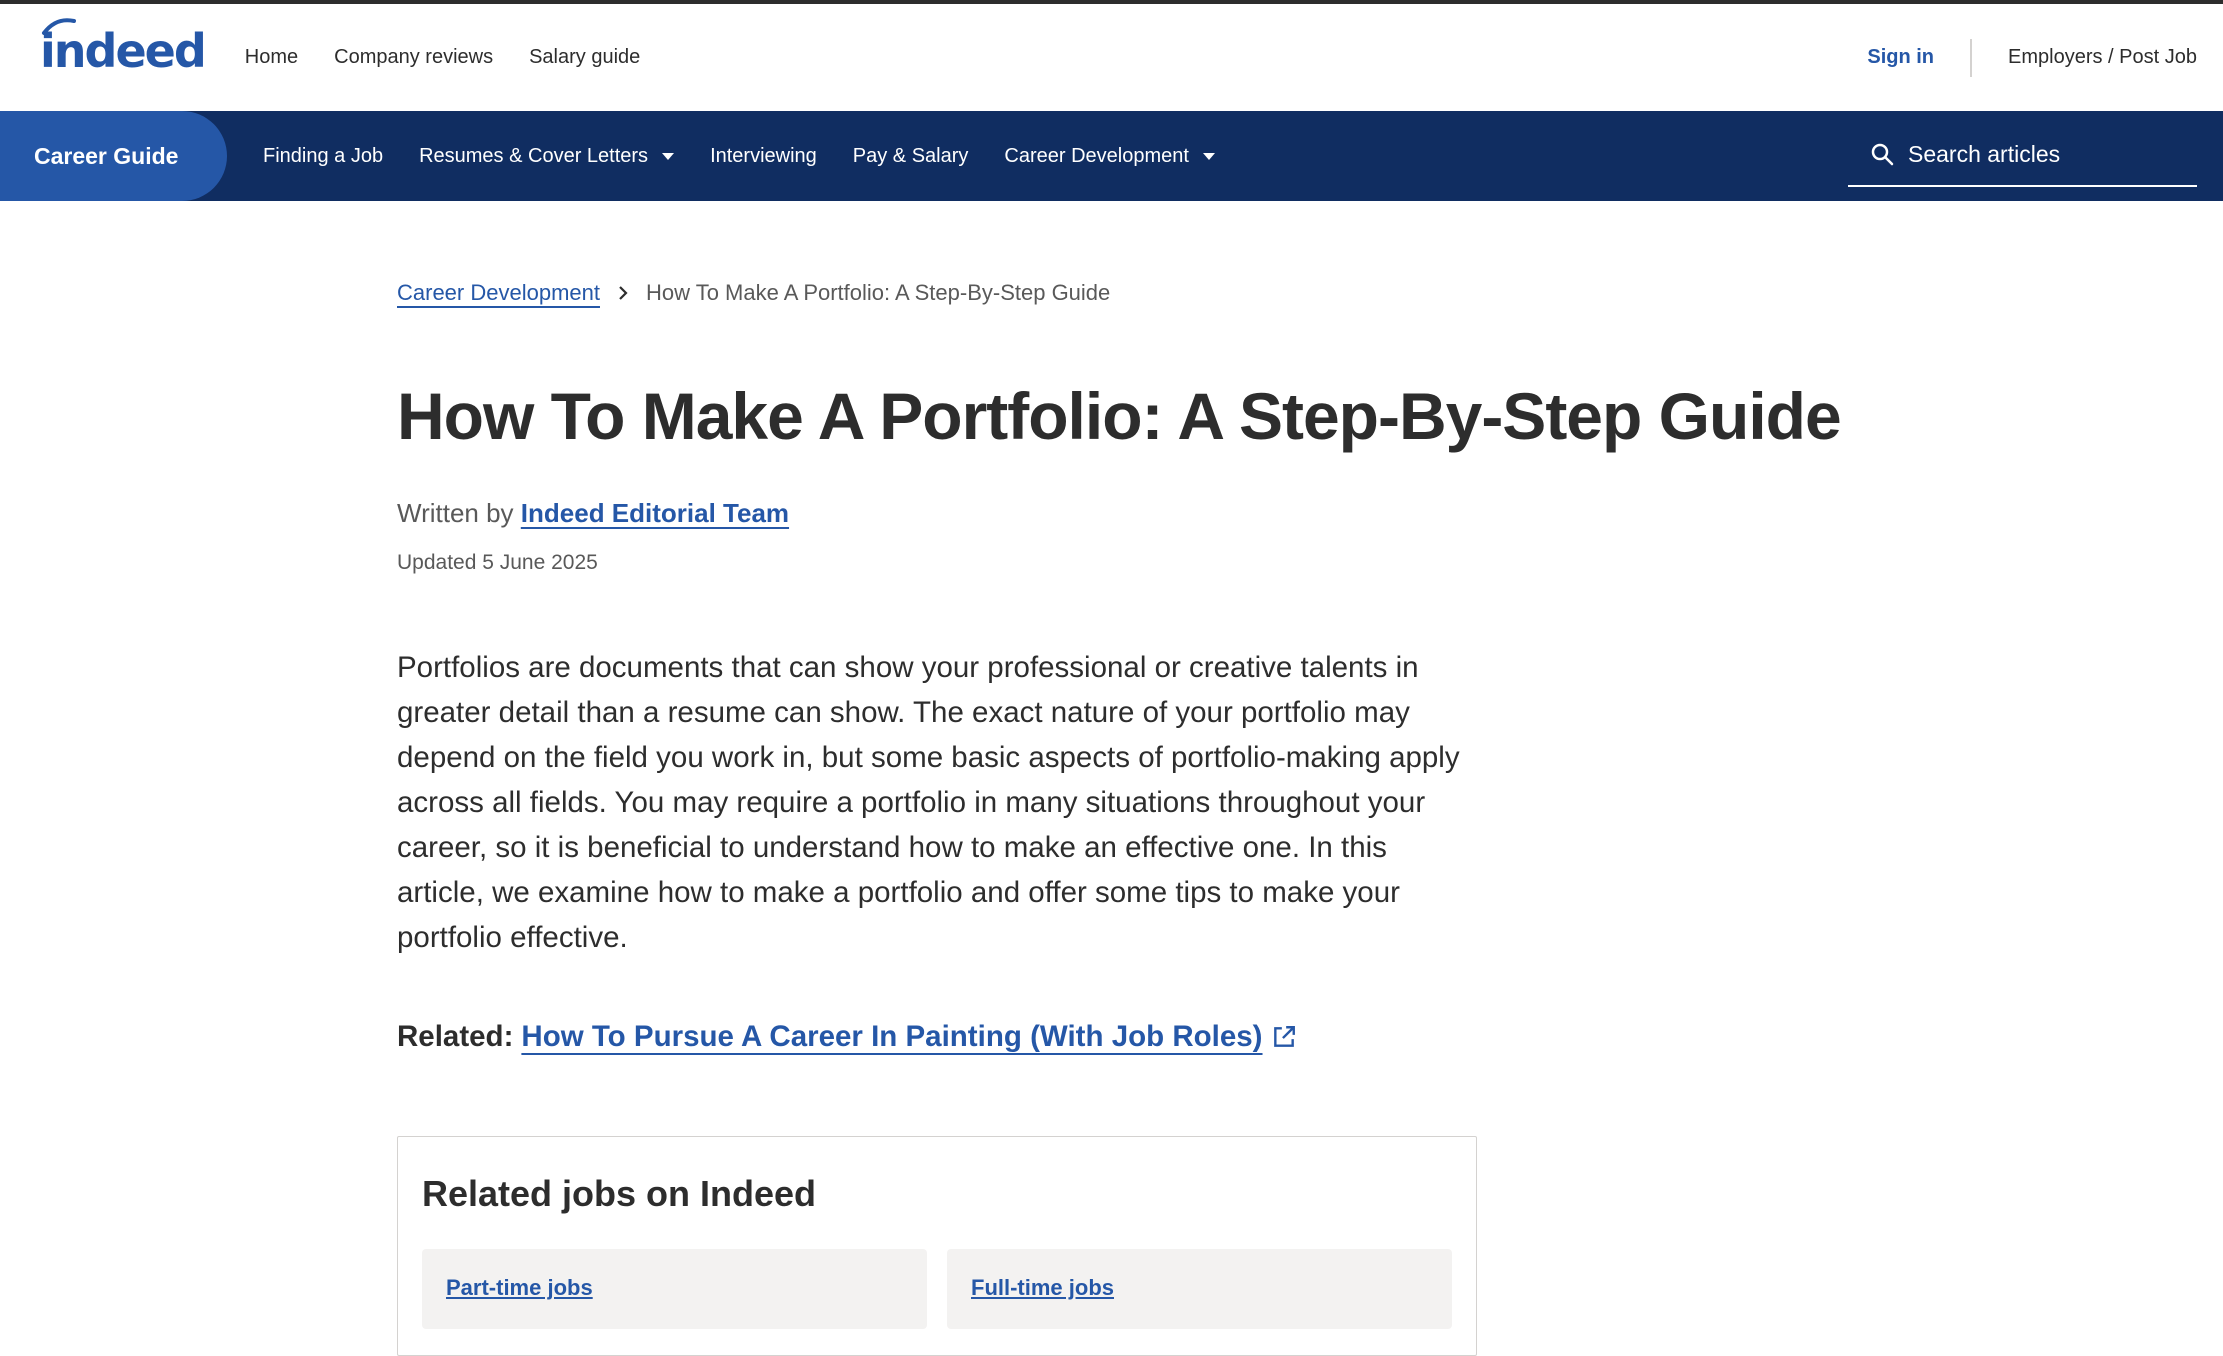 The width and height of the screenshot is (2223, 1356). I want to click on related-label: Related:, so click(455, 1036).